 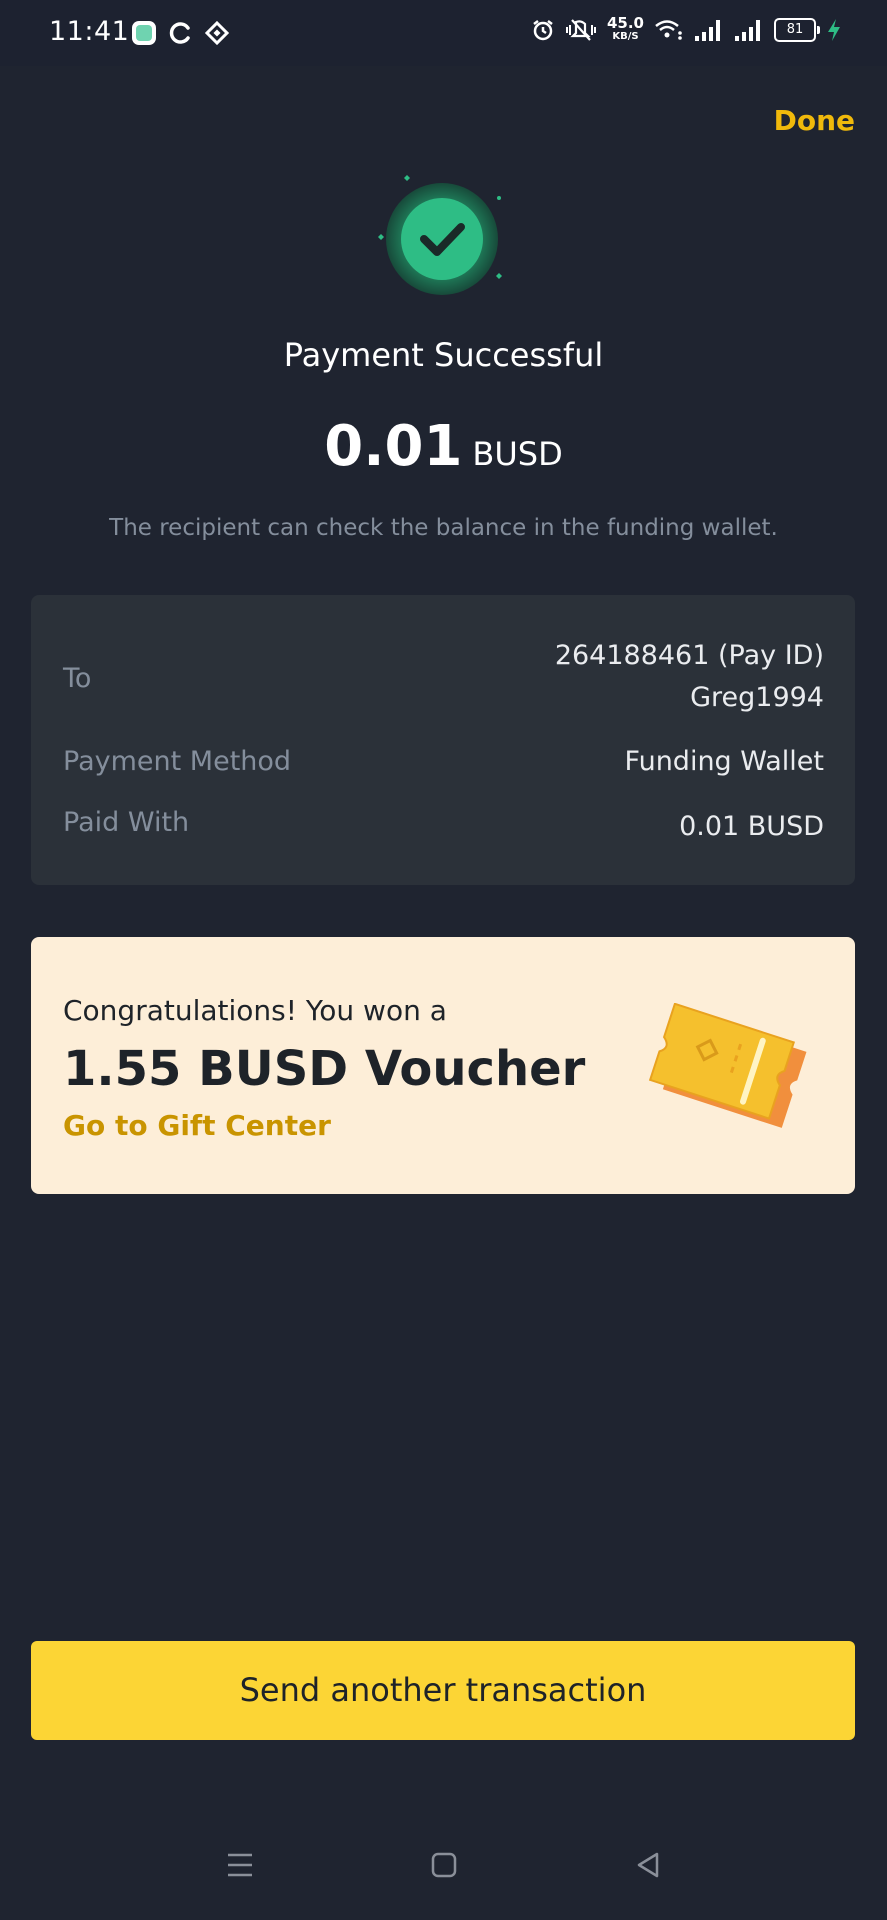 What do you see at coordinates (727, 1065) in the screenshot?
I see `voucher-ticket-icon` at bounding box center [727, 1065].